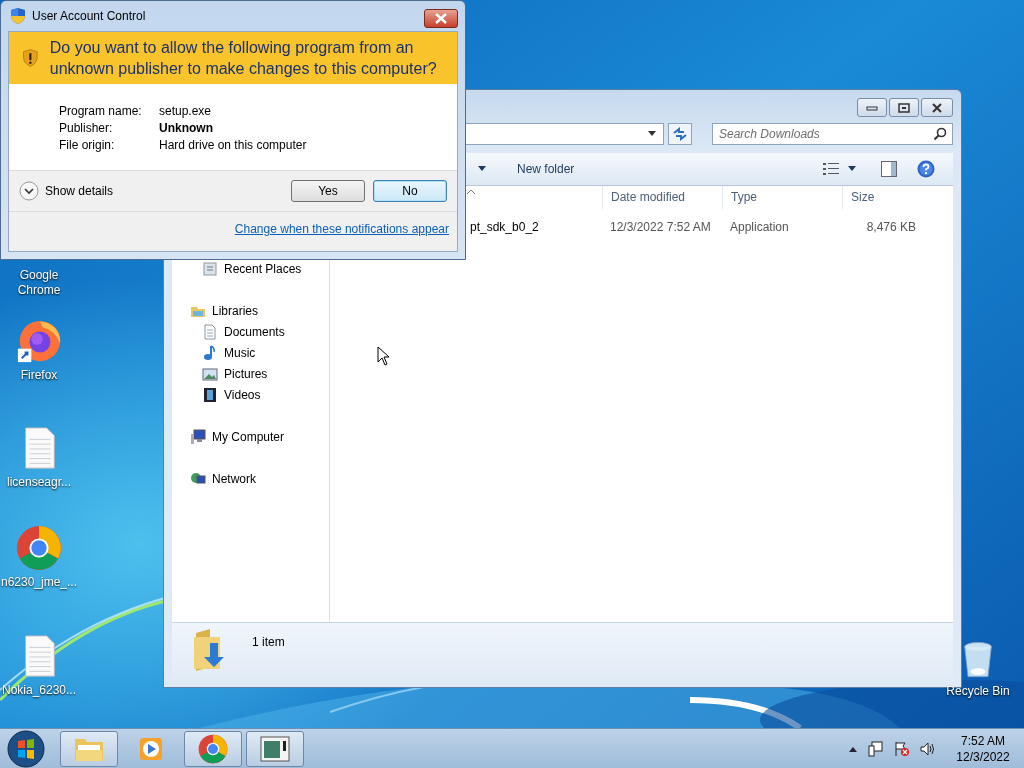 The width and height of the screenshot is (1024, 768). What do you see at coordinates (233, 145) in the screenshot?
I see `field-value: Hard drive on this computer` at bounding box center [233, 145].